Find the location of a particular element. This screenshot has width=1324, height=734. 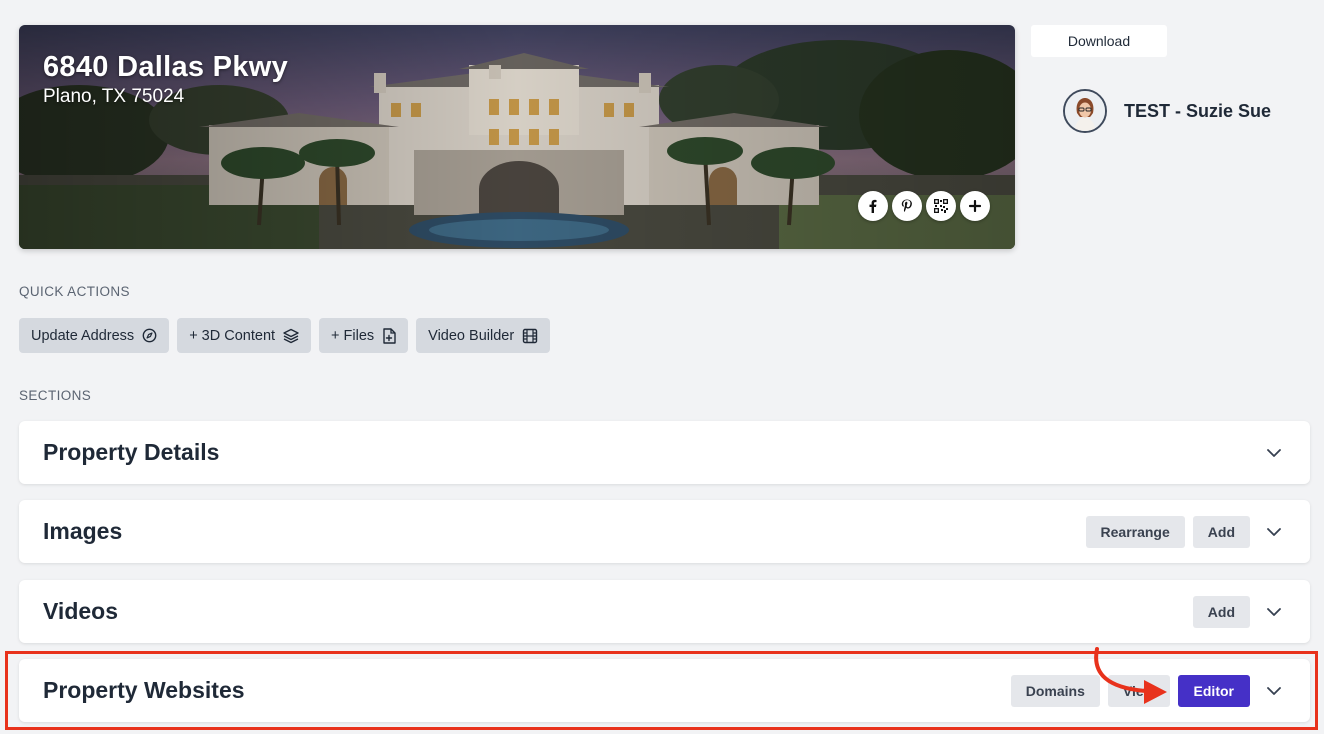

qr-code-icon is located at coordinates (941, 206).